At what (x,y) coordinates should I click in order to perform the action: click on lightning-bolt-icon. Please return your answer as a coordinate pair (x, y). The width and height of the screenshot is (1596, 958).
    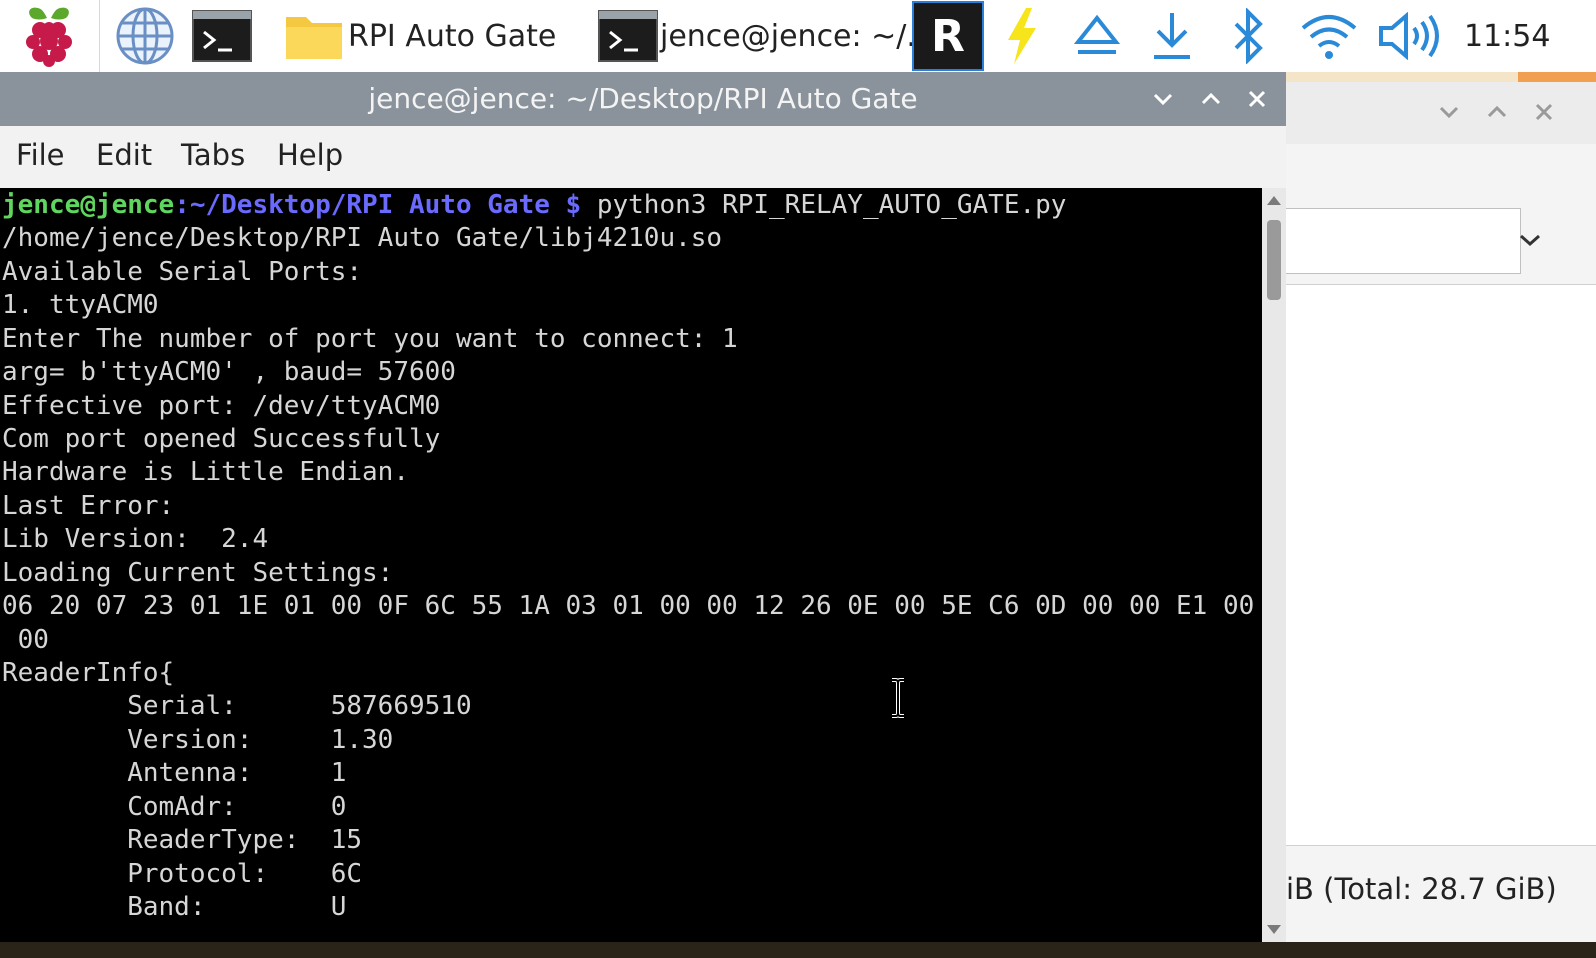
    Looking at the image, I should click on (1022, 36).